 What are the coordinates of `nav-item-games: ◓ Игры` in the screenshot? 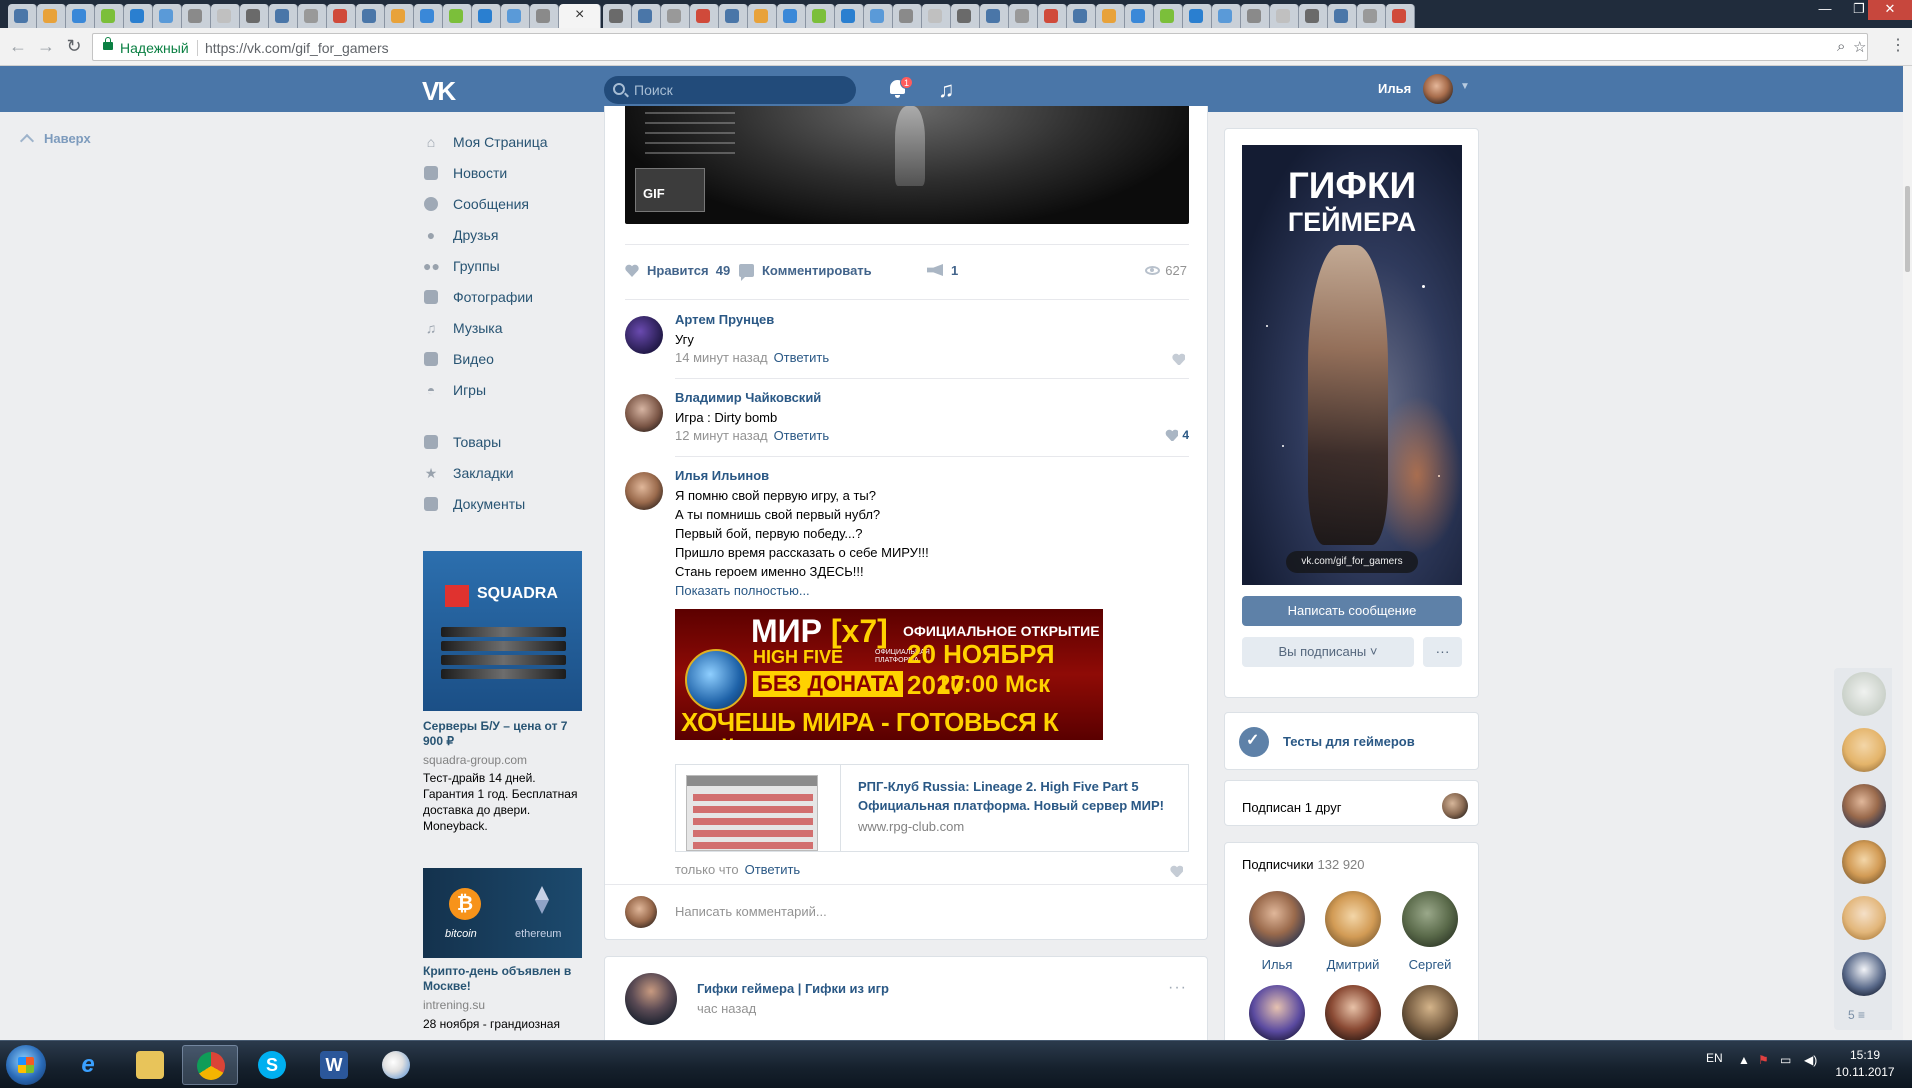 It's located at (503, 390).